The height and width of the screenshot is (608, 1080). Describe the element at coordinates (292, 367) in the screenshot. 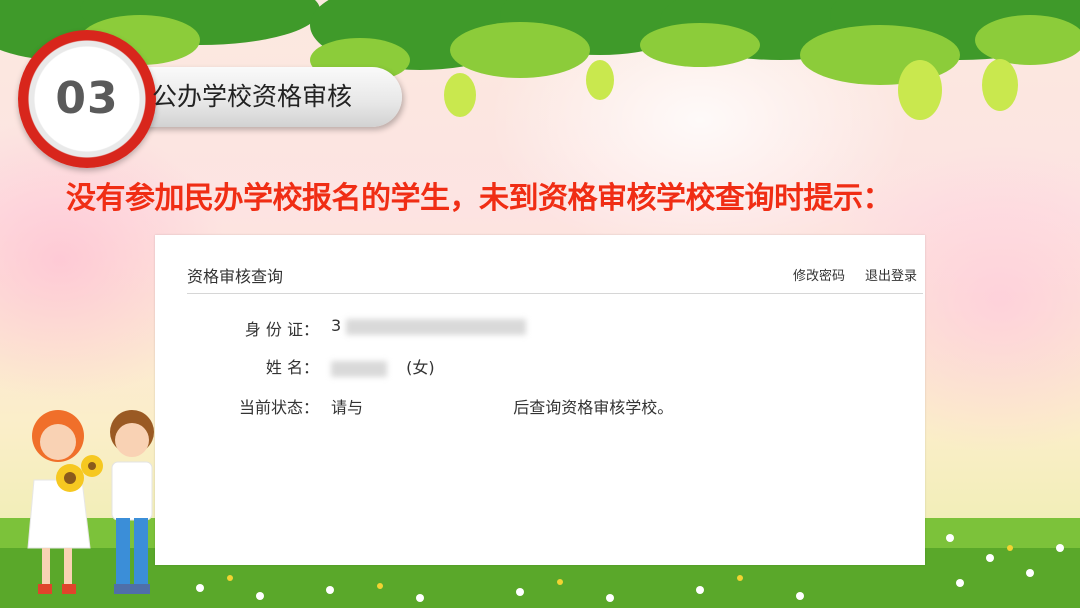

I see `name-label-text: 姓 名：` at that location.